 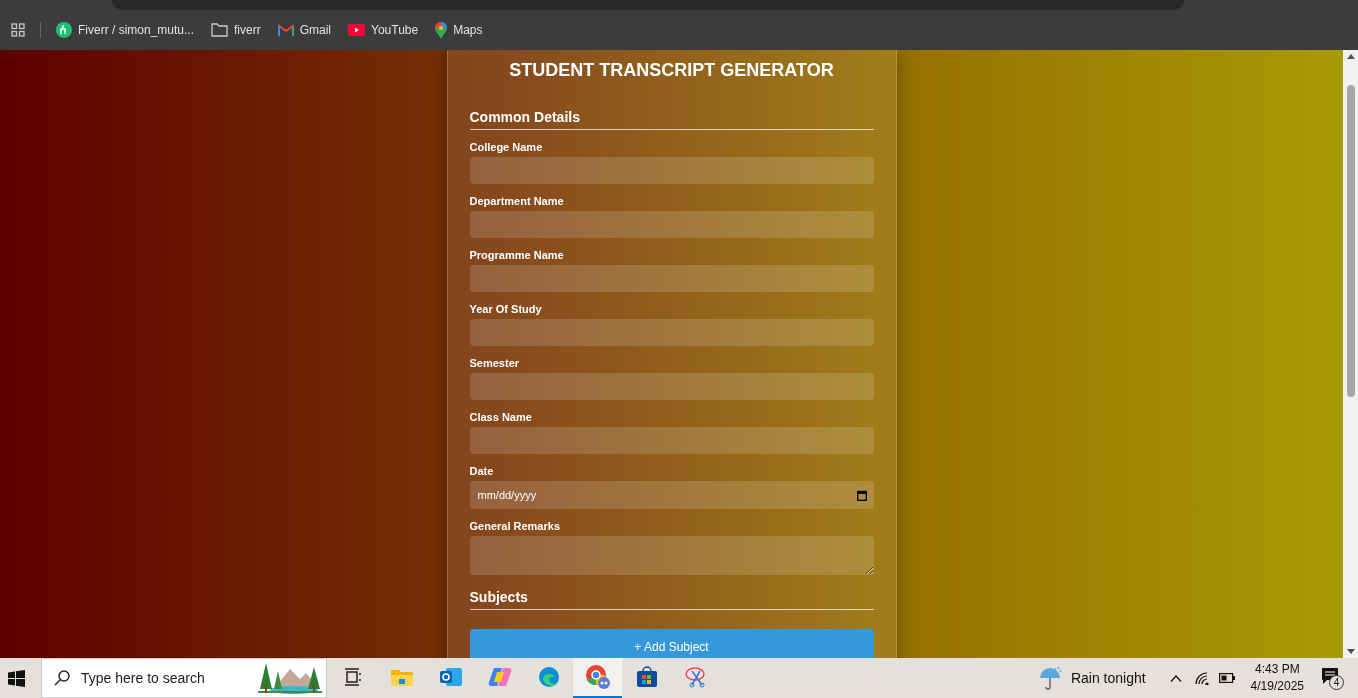 I want to click on task-view-icon, so click(x=352, y=677).